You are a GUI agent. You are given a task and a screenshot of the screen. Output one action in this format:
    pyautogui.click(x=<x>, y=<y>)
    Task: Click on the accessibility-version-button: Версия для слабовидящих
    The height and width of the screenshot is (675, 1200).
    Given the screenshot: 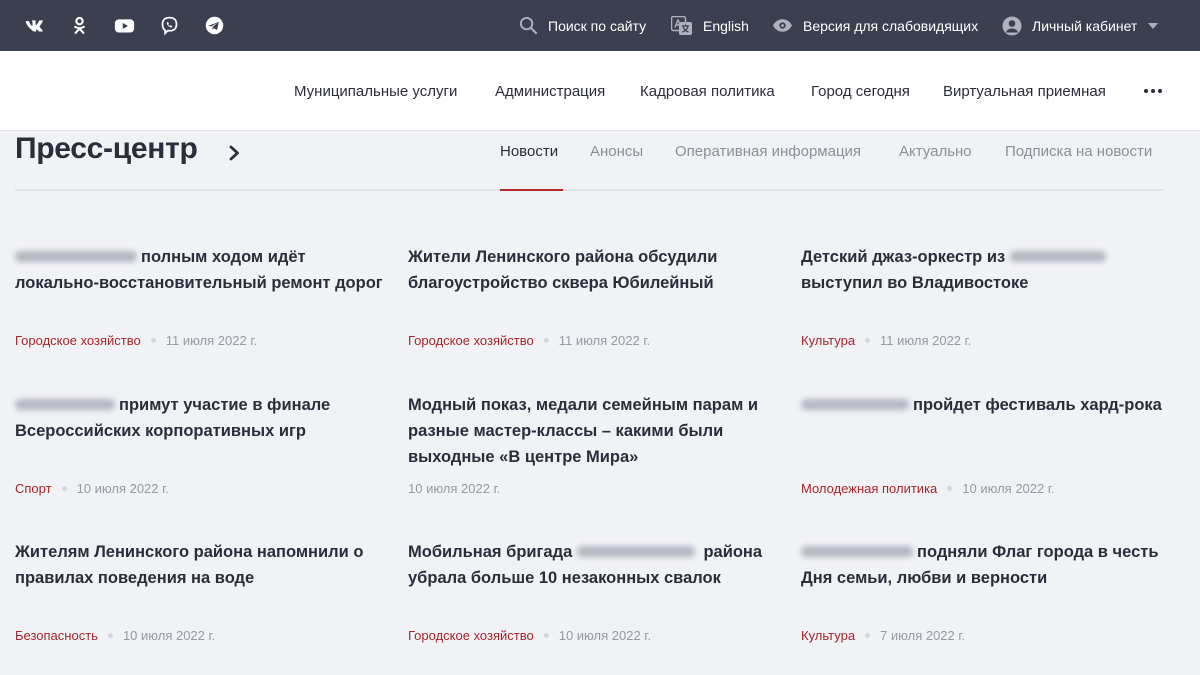 What is the action you would take?
    pyautogui.click(x=875, y=25)
    